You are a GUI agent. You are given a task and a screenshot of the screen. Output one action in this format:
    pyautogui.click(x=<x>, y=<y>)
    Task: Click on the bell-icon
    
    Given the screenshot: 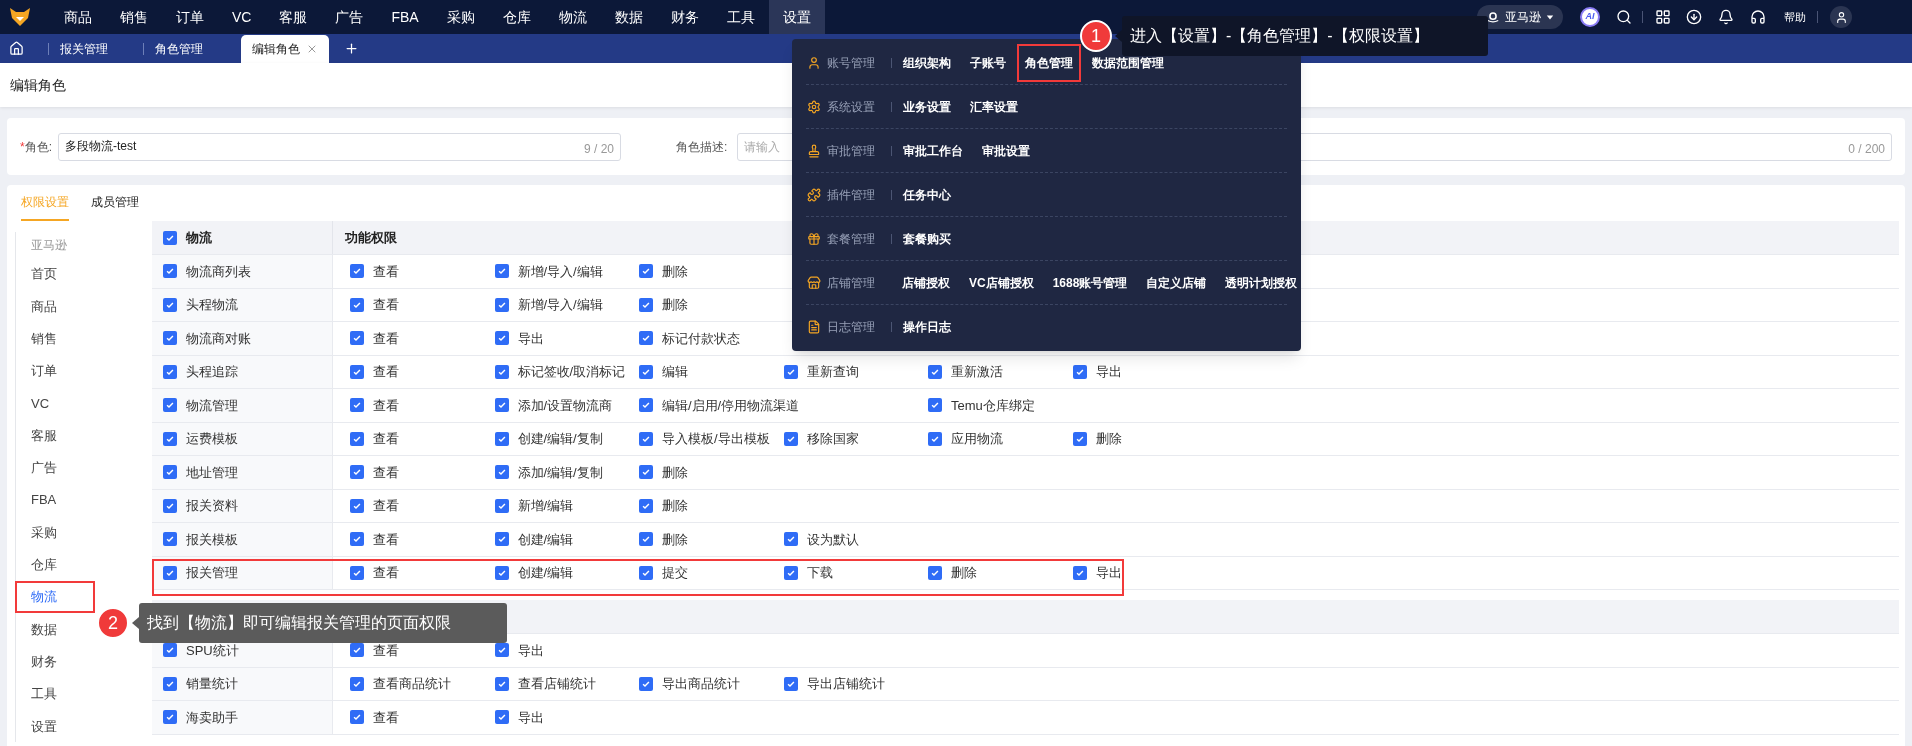 What is the action you would take?
    pyautogui.click(x=1726, y=17)
    